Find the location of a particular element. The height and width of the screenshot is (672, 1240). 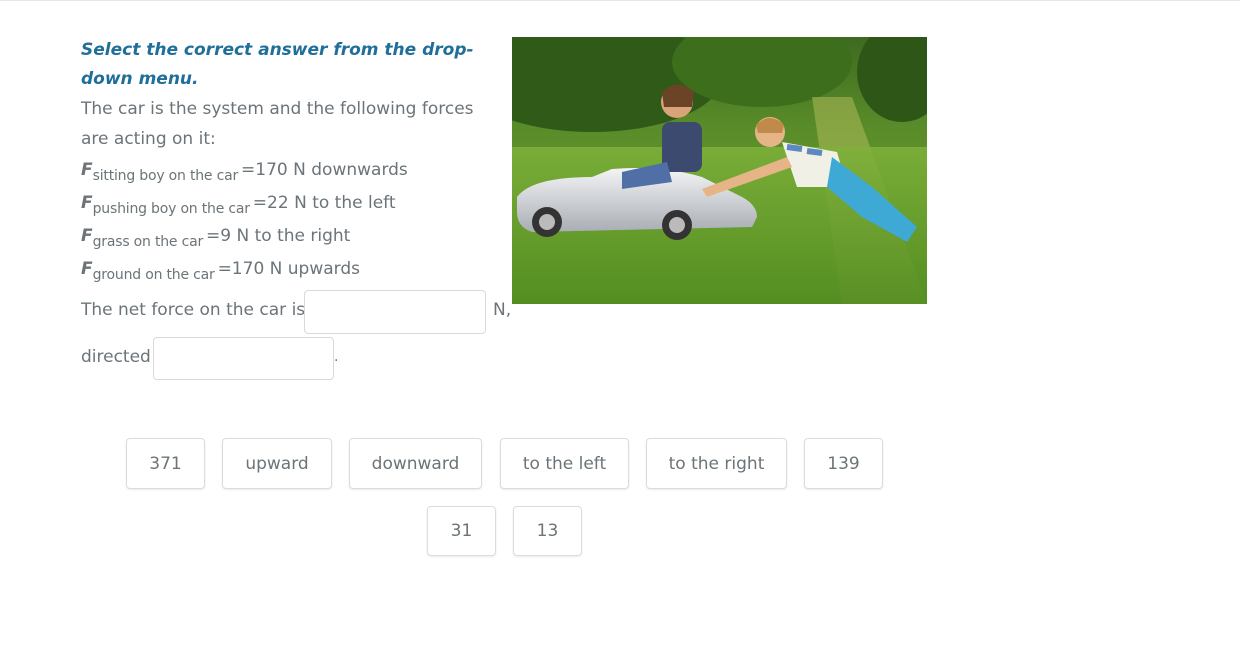

net-force-dropzone is located at coordinates (395, 312).